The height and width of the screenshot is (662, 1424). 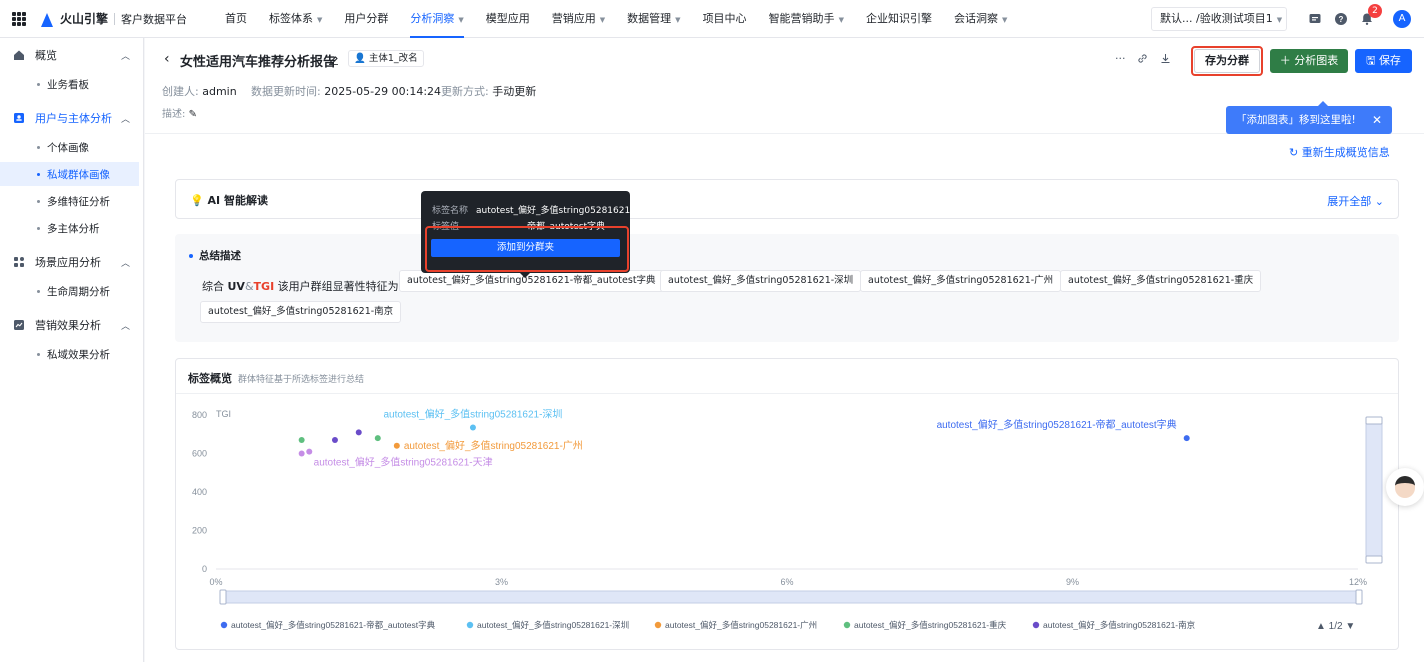 What do you see at coordinates (69, 147) in the screenshot?
I see `sidebar-item: 个体画像` at bounding box center [69, 147].